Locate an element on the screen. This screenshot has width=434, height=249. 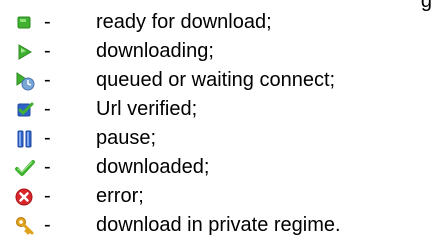
blue-check-icon is located at coordinates (25, 110).